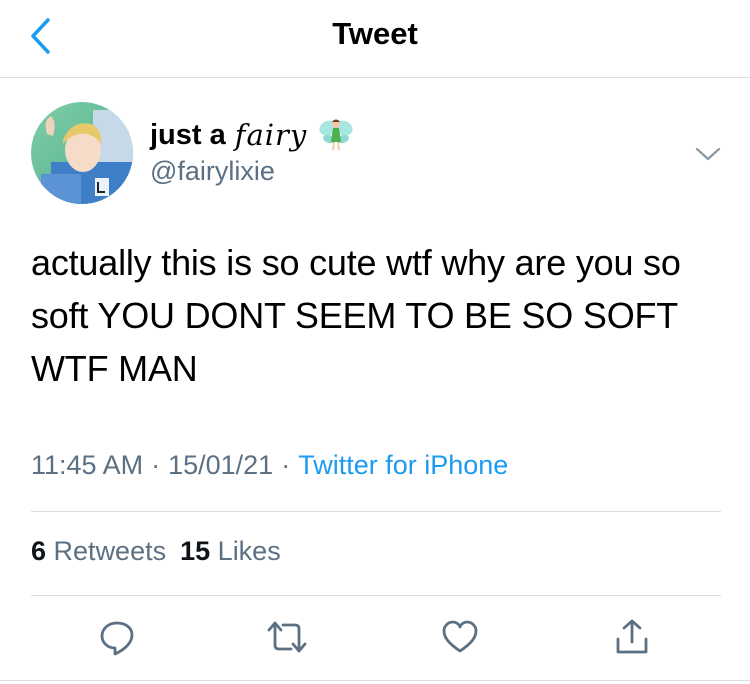  I want to click on likes-stat: 15 Likes, so click(230, 551).